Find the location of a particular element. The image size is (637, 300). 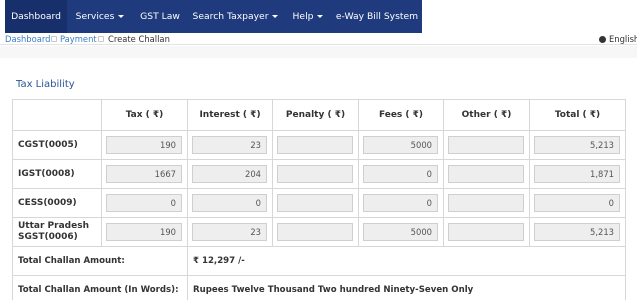

row-label: CESS(0009) is located at coordinates (57, 203).